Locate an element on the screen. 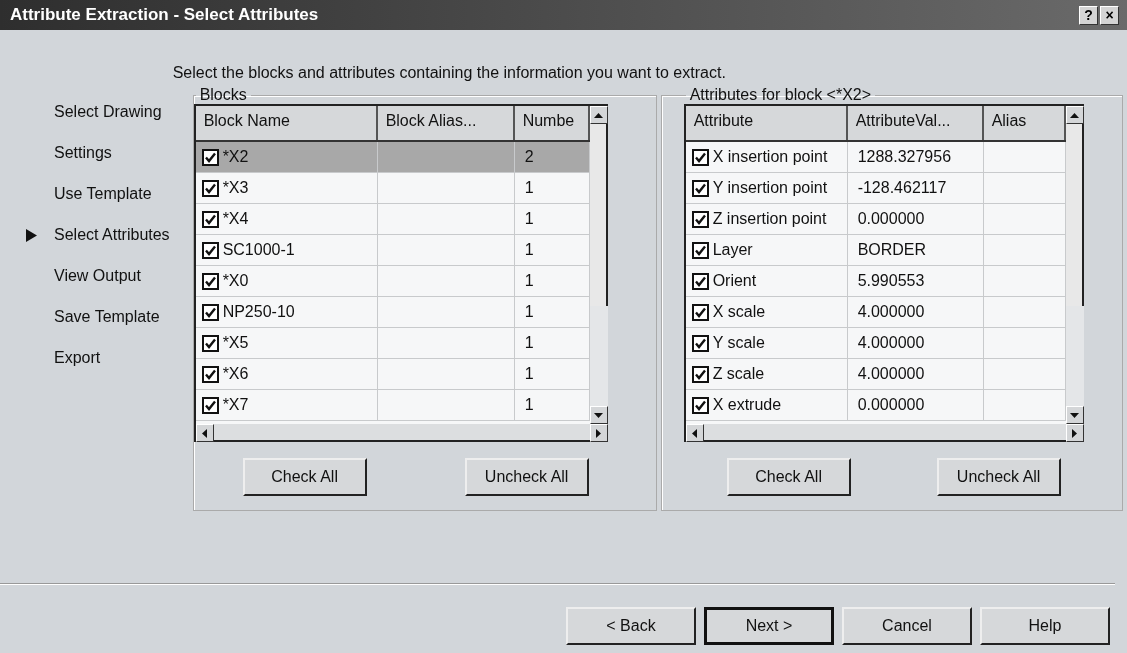 This screenshot has height=653, width=1127. sidebar-item: Export is located at coordinates (77, 358).